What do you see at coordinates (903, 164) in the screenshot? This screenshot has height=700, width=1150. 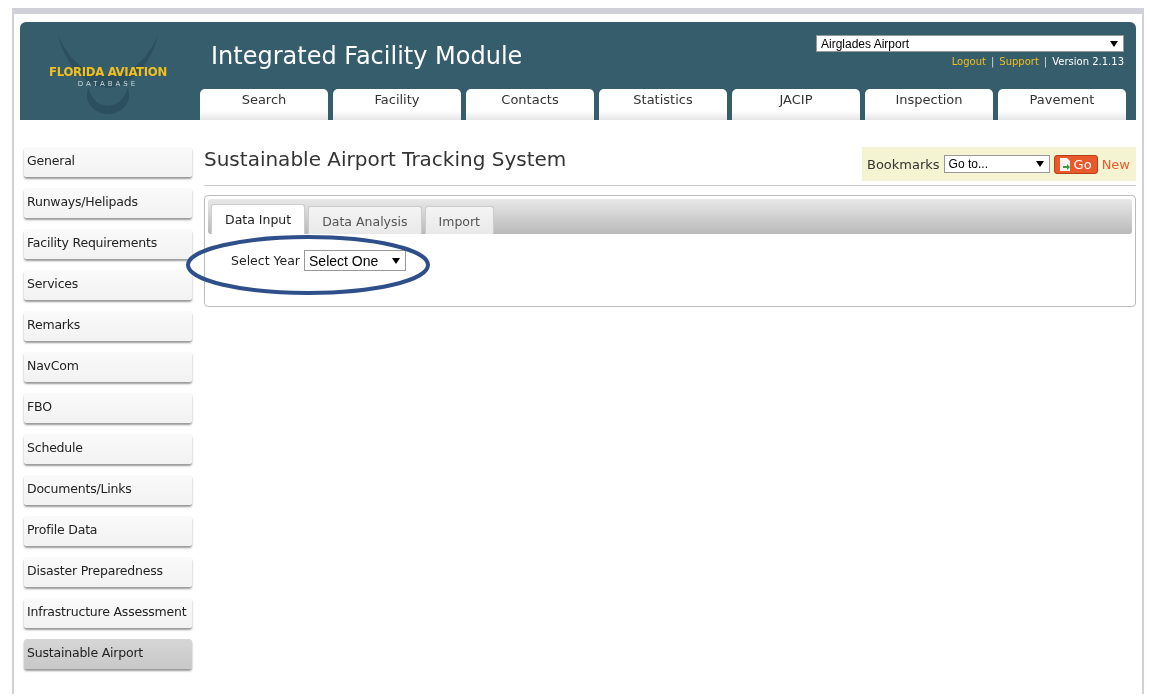 I see `bookmarks-label: Bookmarks` at bounding box center [903, 164].